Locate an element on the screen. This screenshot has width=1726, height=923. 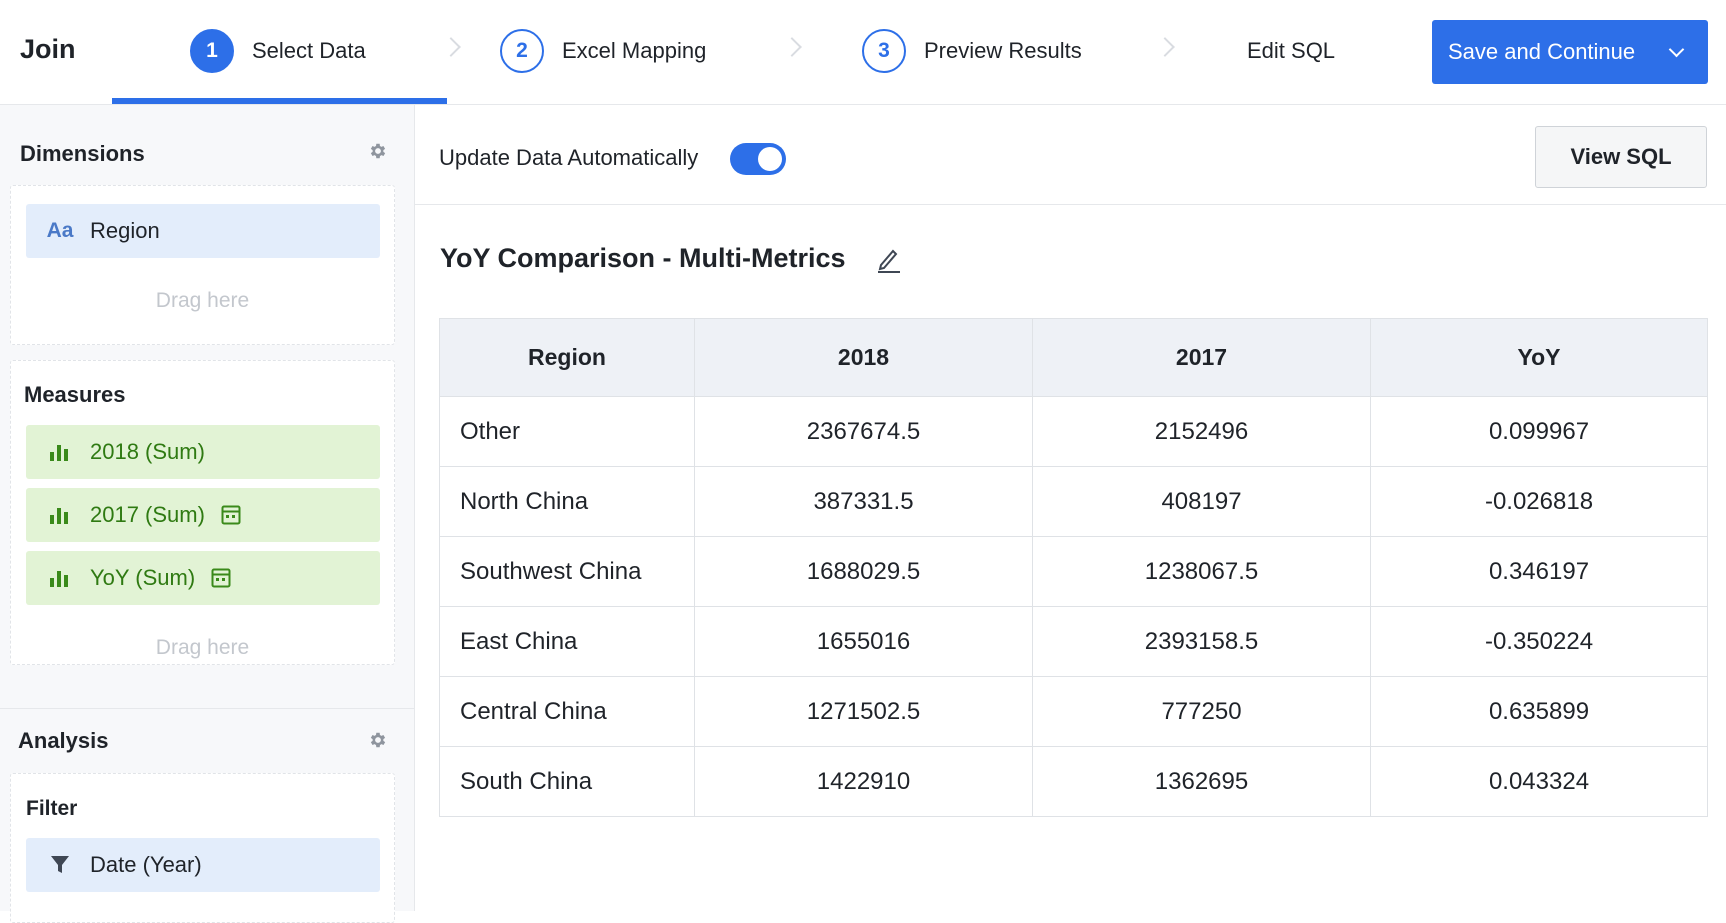
value-cell: 0.635899 is located at coordinates (1539, 711).